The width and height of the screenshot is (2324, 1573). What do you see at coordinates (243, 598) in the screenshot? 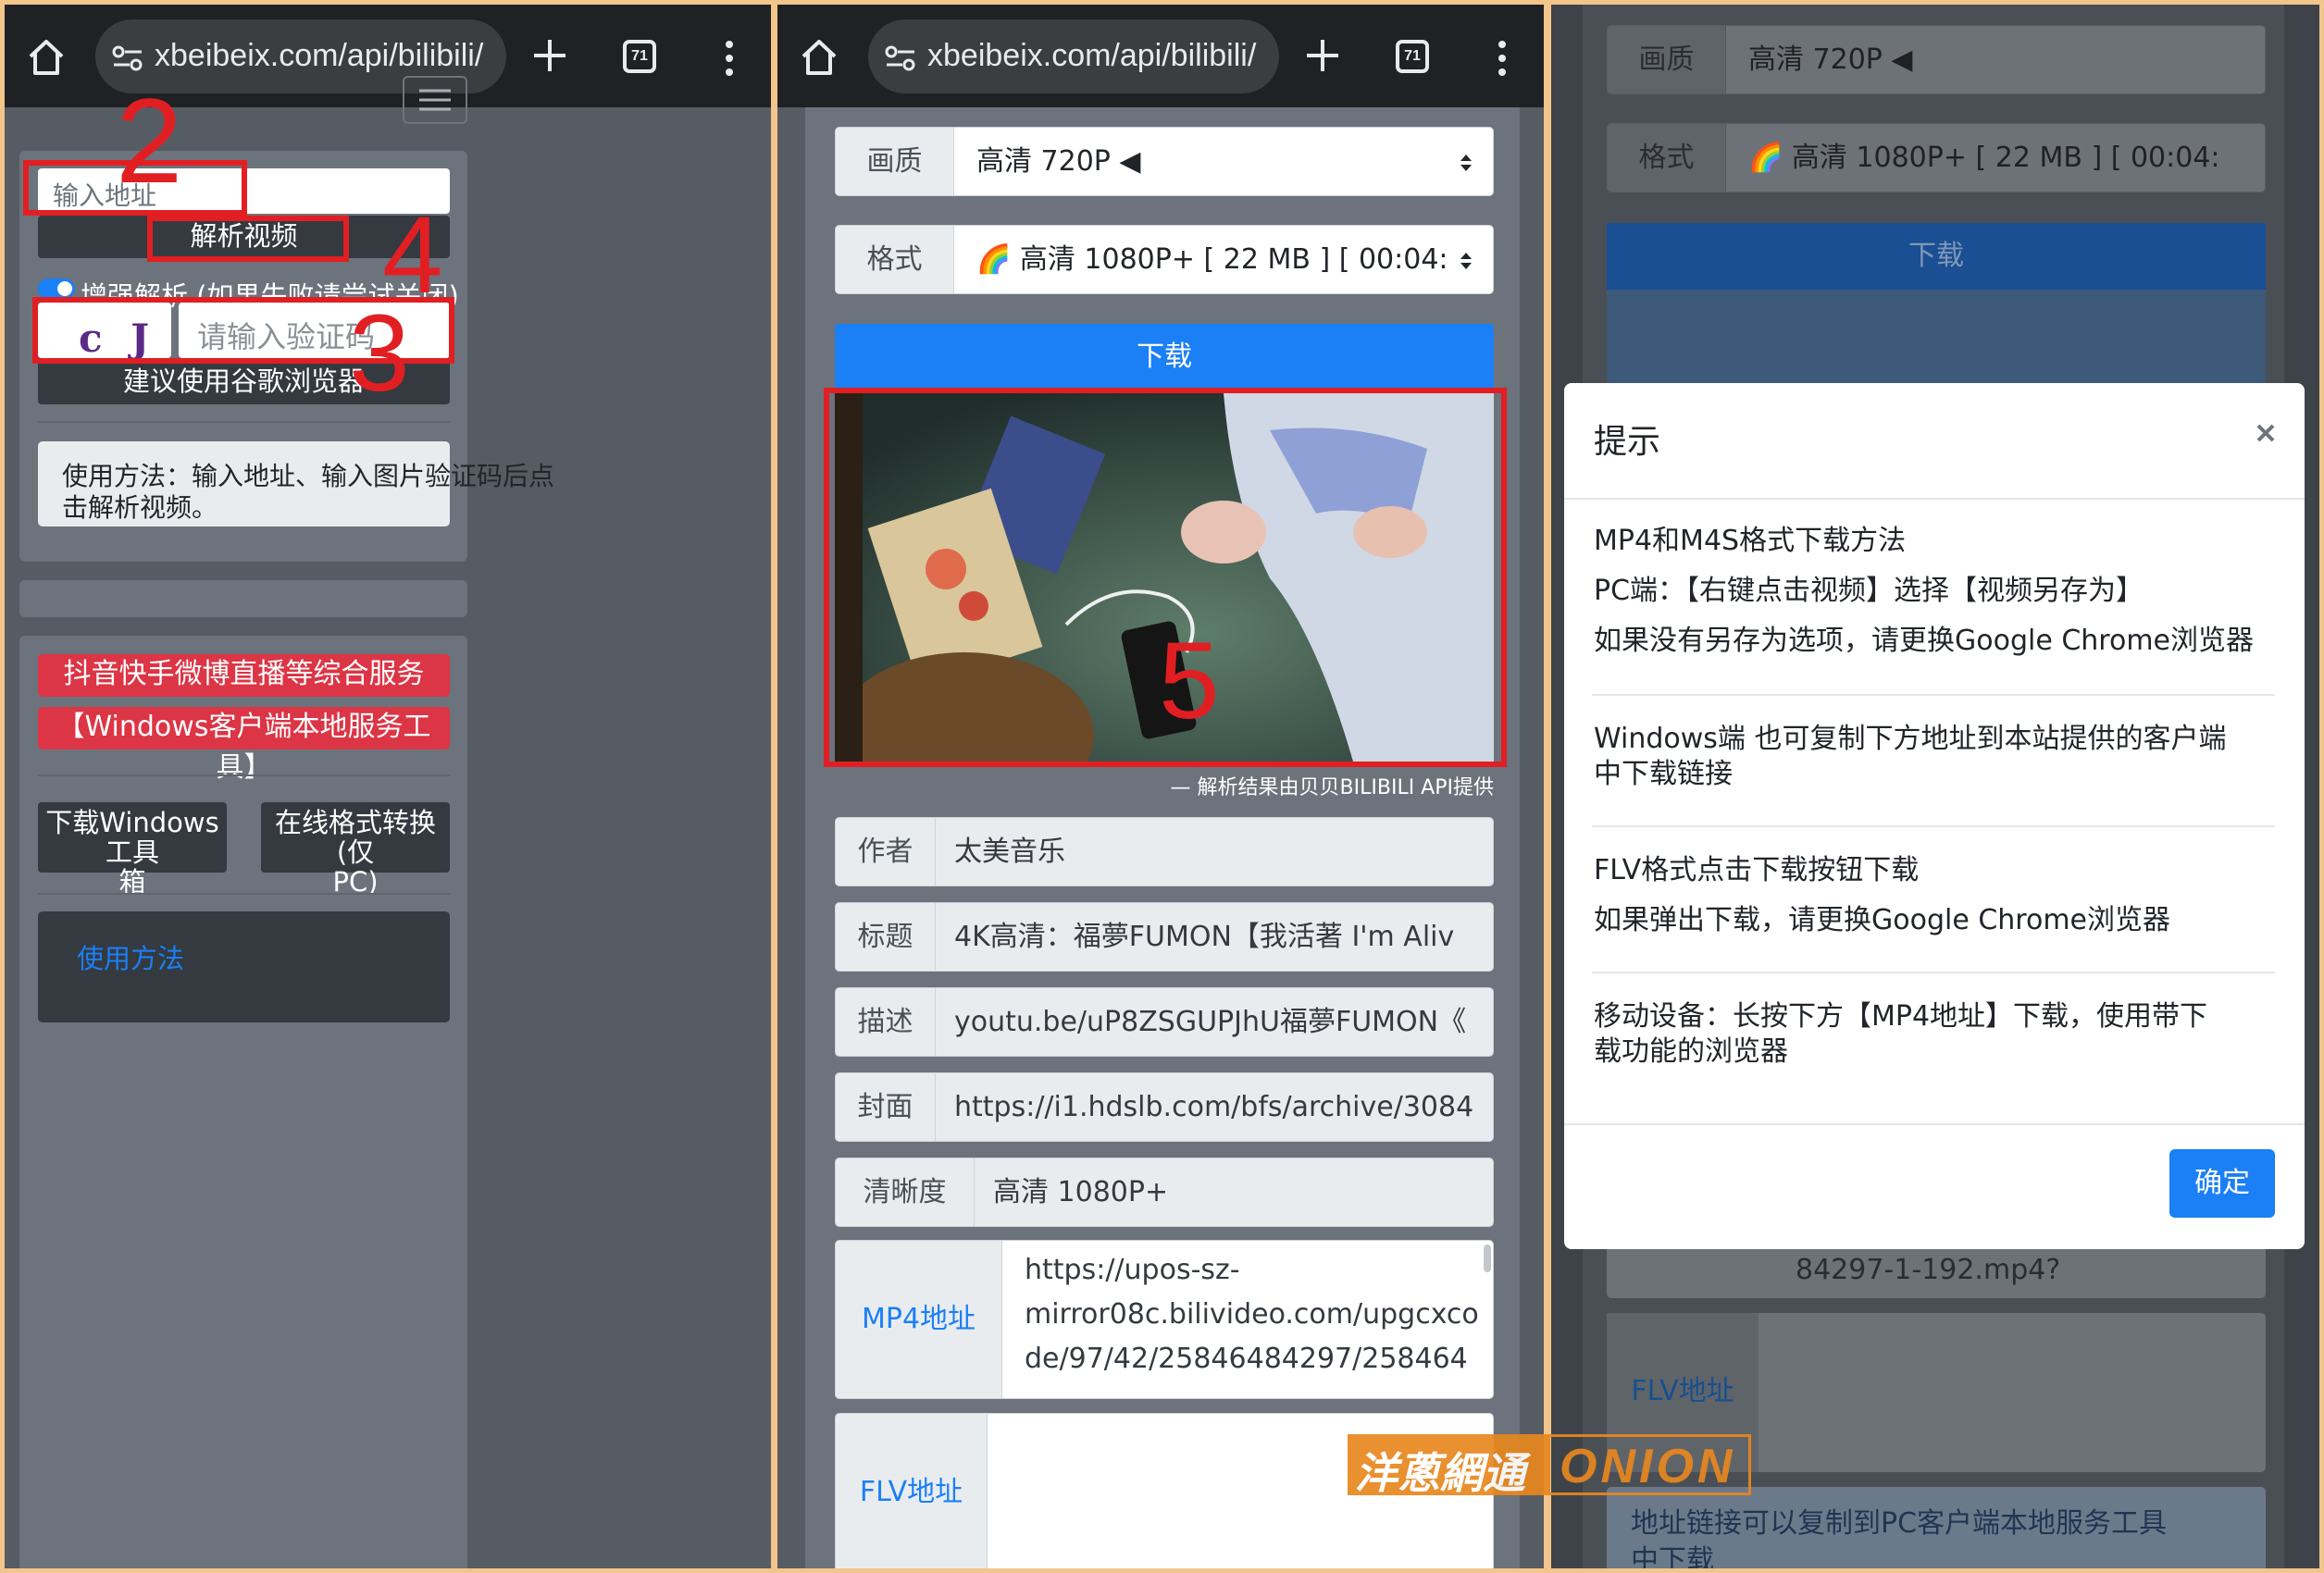
I see `empty-card` at bounding box center [243, 598].